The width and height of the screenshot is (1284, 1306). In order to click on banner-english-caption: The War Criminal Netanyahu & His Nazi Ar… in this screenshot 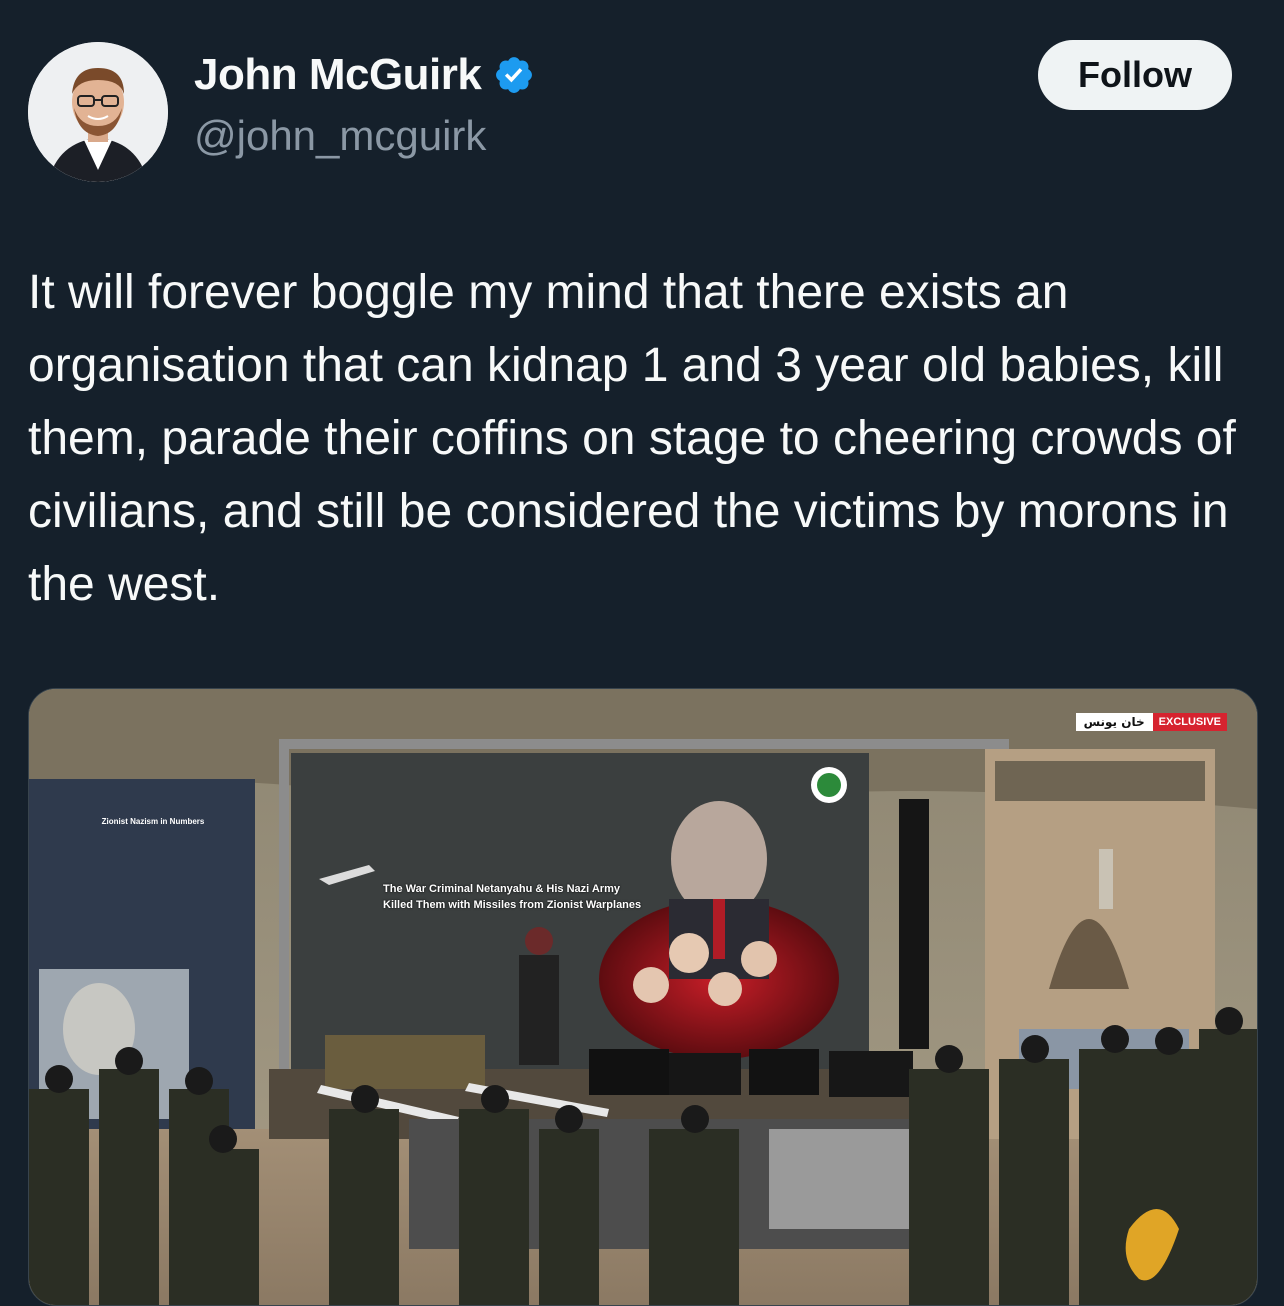, I will do `click(512, 897)`.